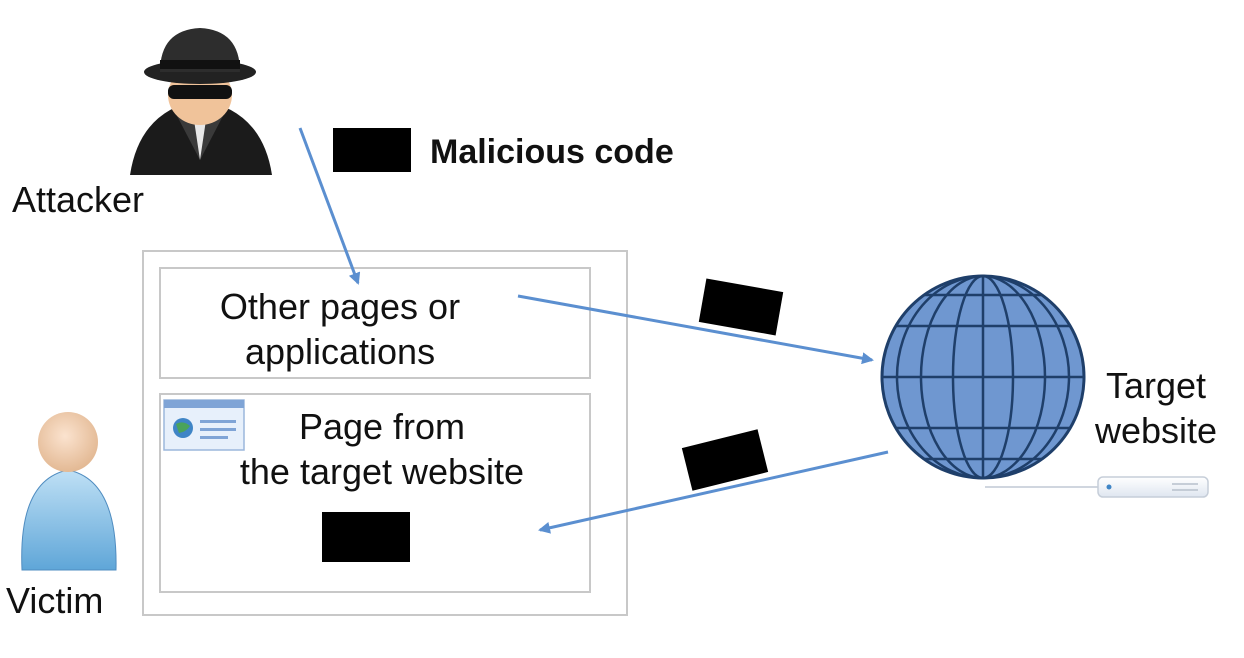 The width and height of the screenshot is (1244, 658). Describe the element at coordinates (69, 491) in the screenshot. I see `victim-icon` at that location.